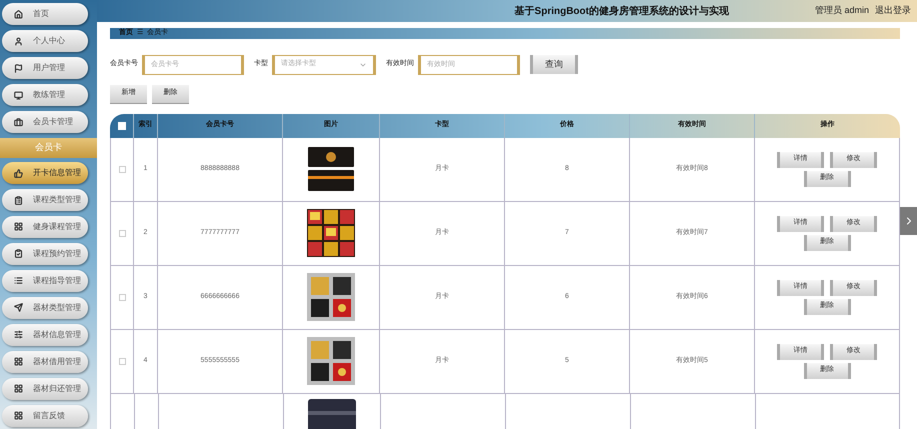 The image size is (917, 429). Describe the element at coordinates (45, 227) in the screenshot. I see `sidebar-item: 健身课程管理` at that location.